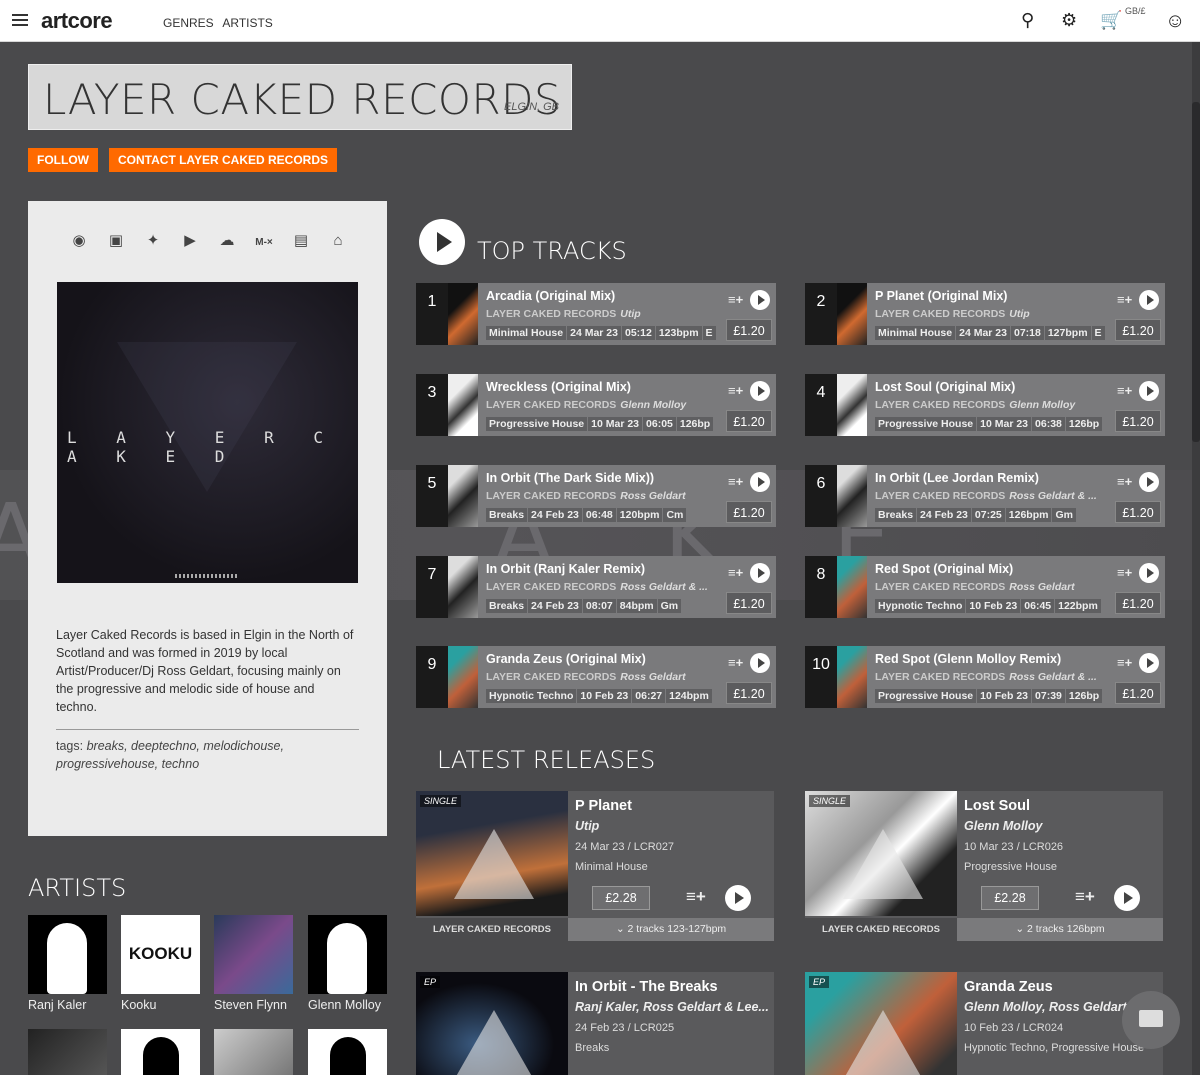 This screenshot has width=1200, height=1075. What do you see at coordinates (1008, 987) in the screenshot?
I see `release-title: Granda Zeus` at bounding box center [1008, 987].